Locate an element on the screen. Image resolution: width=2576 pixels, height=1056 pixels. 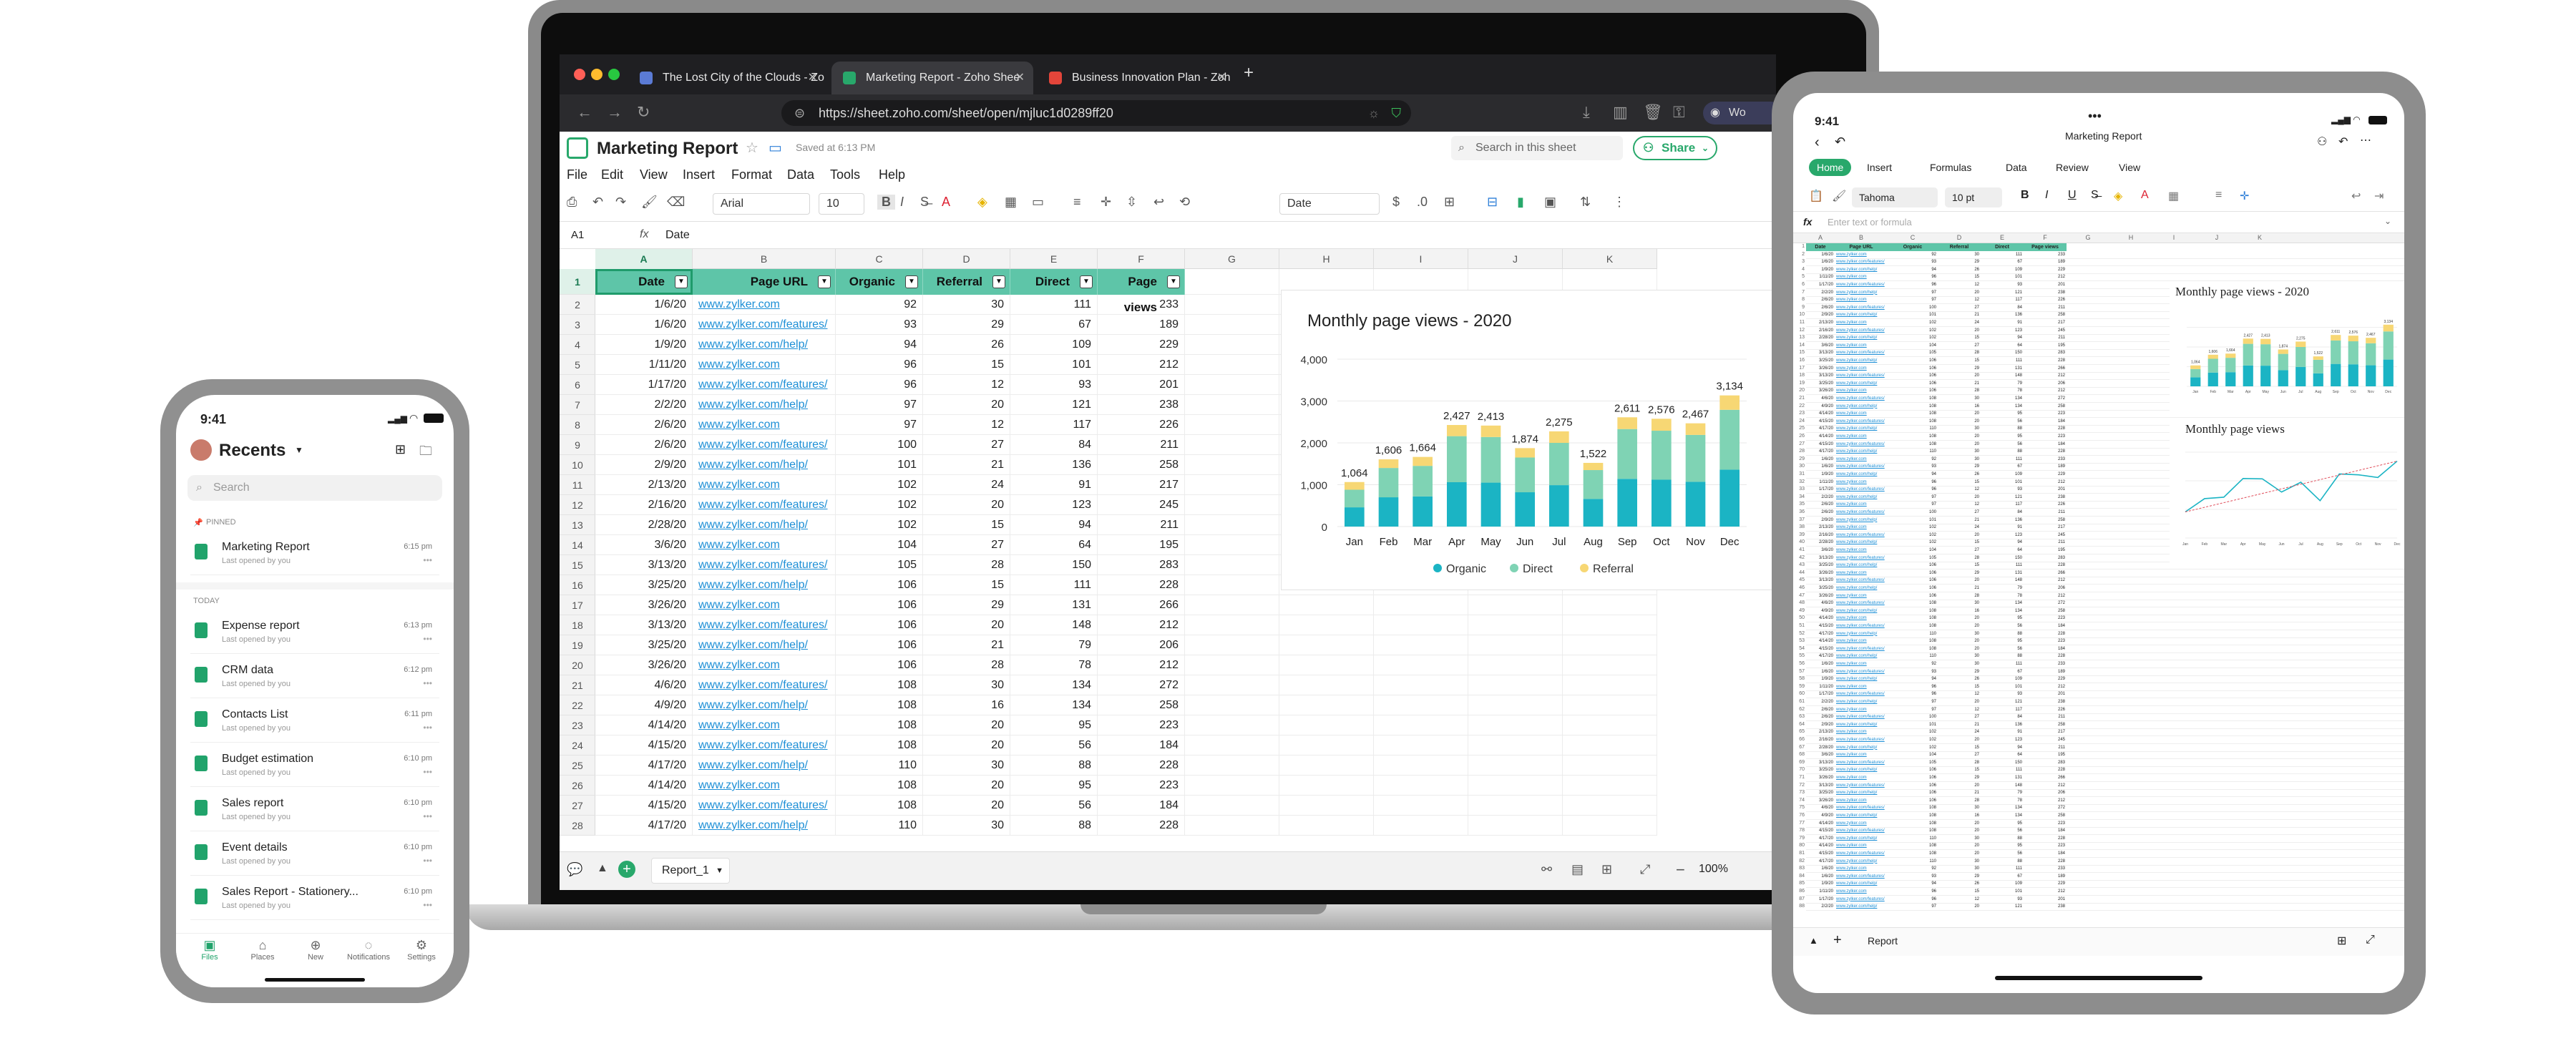
row-header: 48 is located at coordinates (1799, 603).